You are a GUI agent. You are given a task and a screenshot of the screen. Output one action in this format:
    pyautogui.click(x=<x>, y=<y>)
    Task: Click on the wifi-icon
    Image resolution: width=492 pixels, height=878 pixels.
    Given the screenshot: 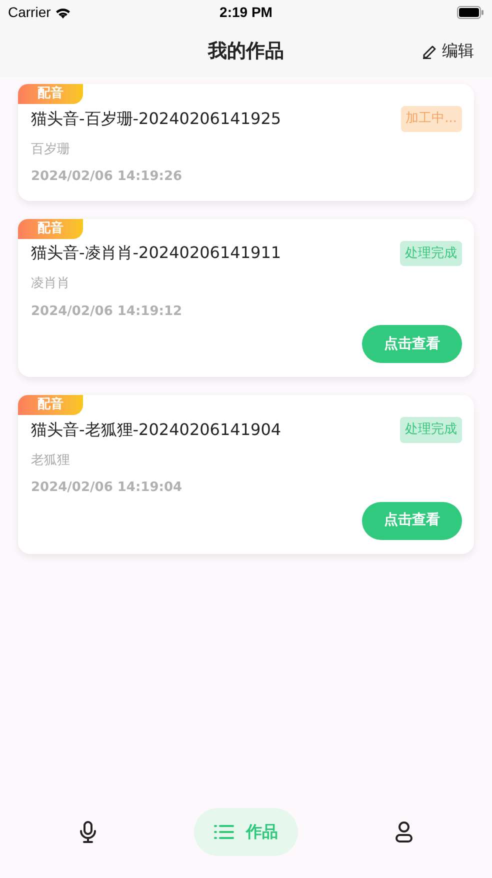 What is the action you would take?
    pyautogui.click(x=62, y=12)
    